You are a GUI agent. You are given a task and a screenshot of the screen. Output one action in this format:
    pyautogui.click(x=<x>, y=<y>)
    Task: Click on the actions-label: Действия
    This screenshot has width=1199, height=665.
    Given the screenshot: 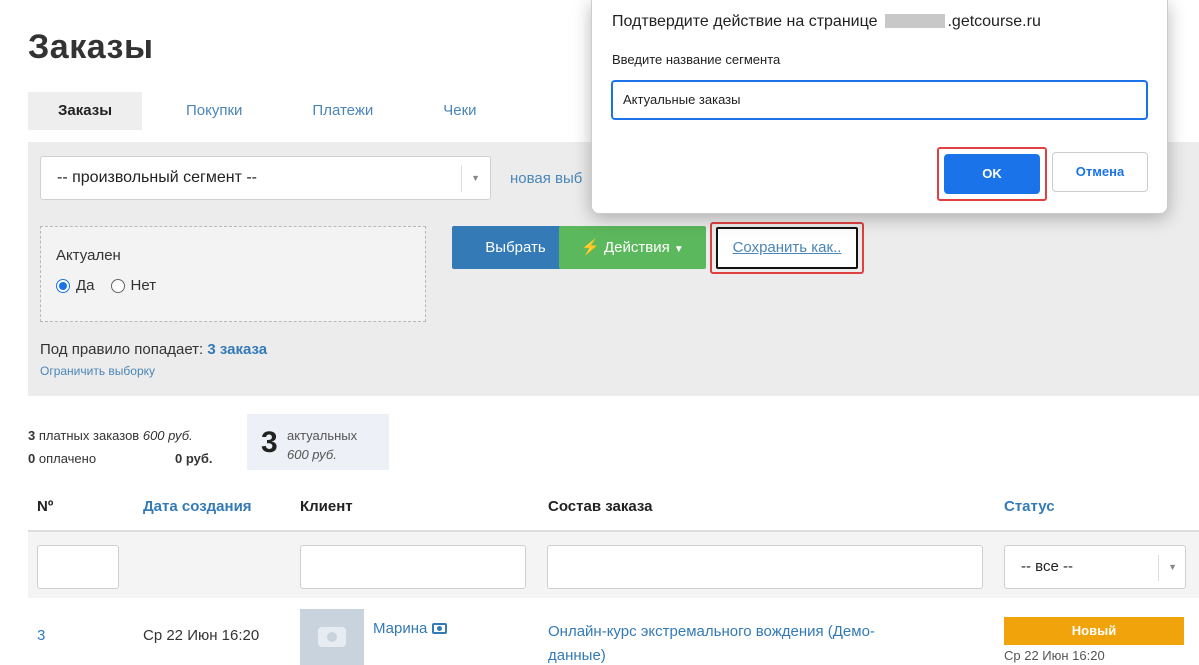 What is the action you would take?
    pyautogui.click(x=637, y=247)
    